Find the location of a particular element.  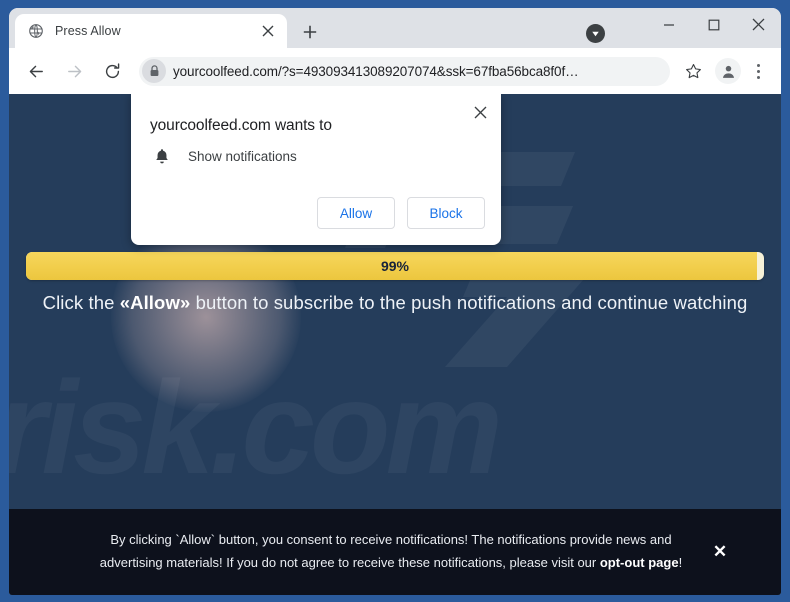

window-controls is located at coordinates (713, 28).